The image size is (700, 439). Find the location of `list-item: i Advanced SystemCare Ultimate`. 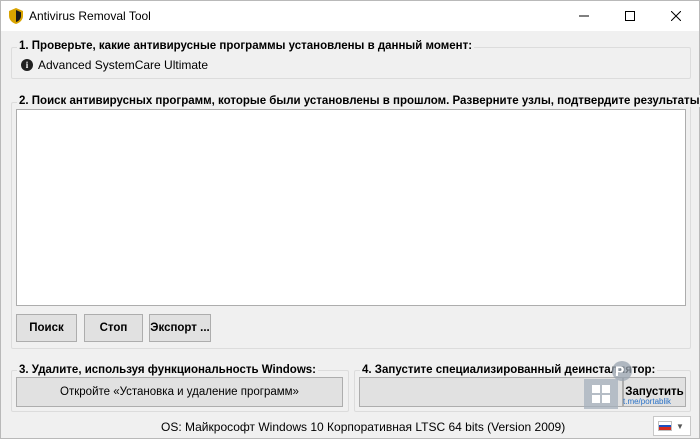

list-item: i Advanced SystemCare Ultimate is located at coordinates (114, 65).